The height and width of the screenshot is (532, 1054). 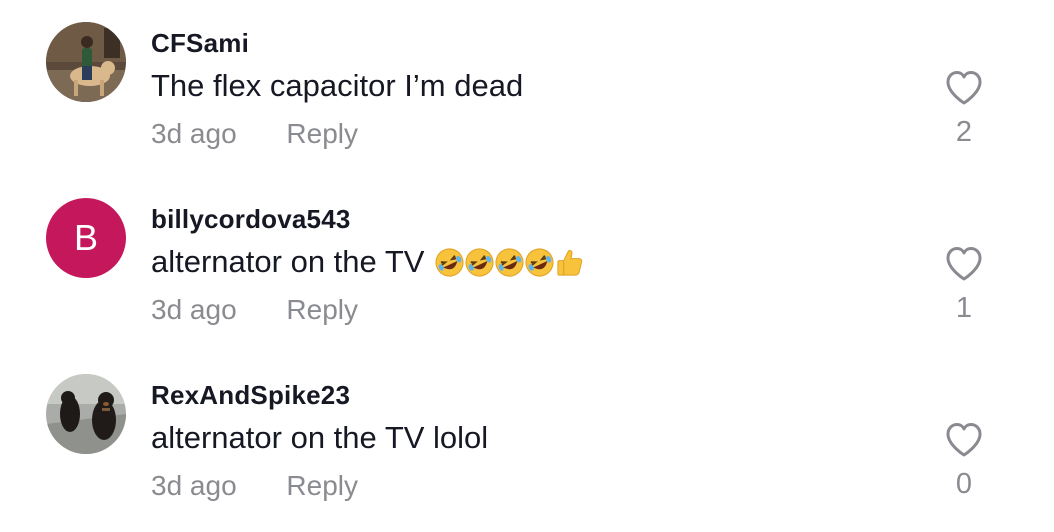 I want to click on avatar: B, so click(x=86, y=238).